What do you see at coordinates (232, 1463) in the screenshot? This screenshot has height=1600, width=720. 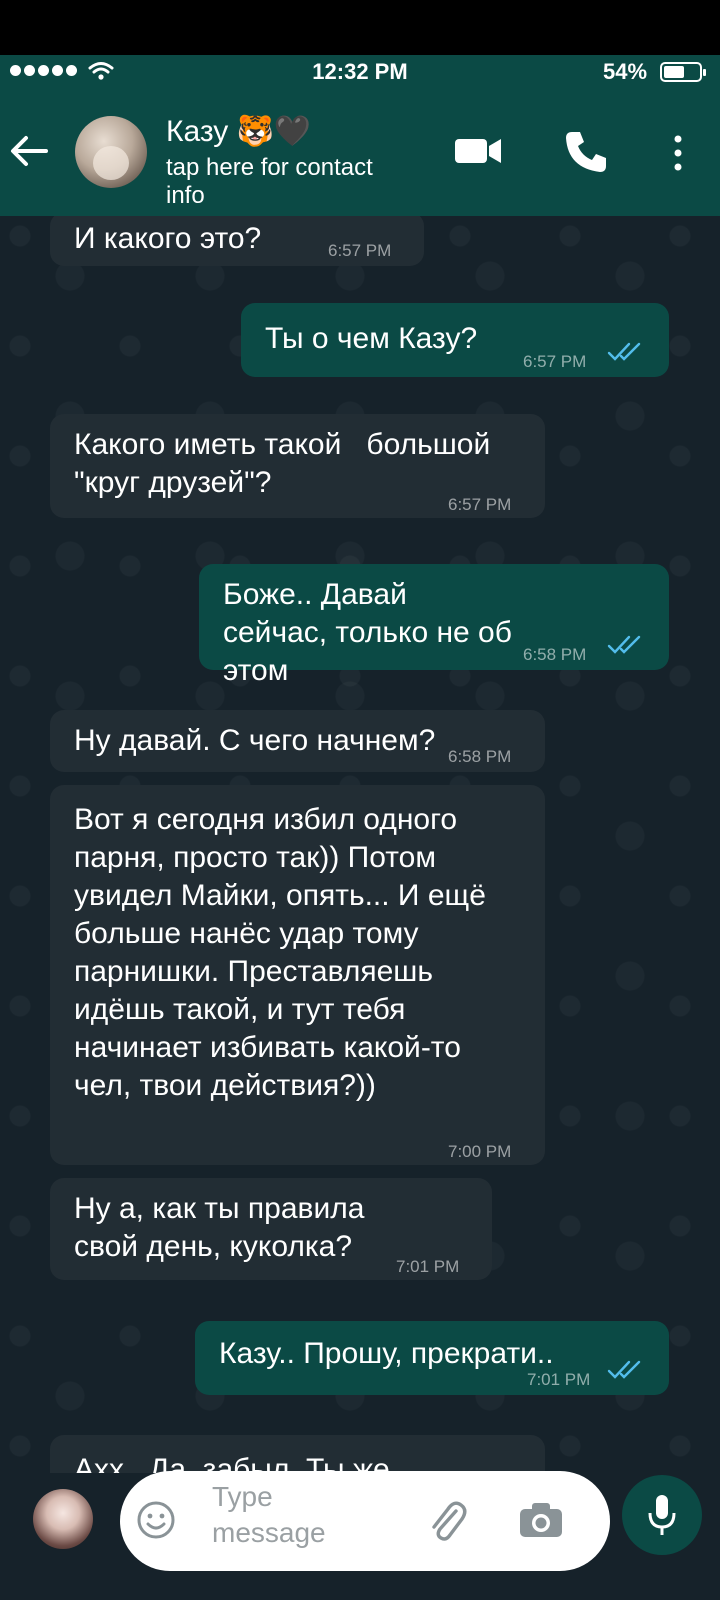 I see `message-text: Ахх.. Да, забыл. Ты же` at bounding box center [232, 1463].